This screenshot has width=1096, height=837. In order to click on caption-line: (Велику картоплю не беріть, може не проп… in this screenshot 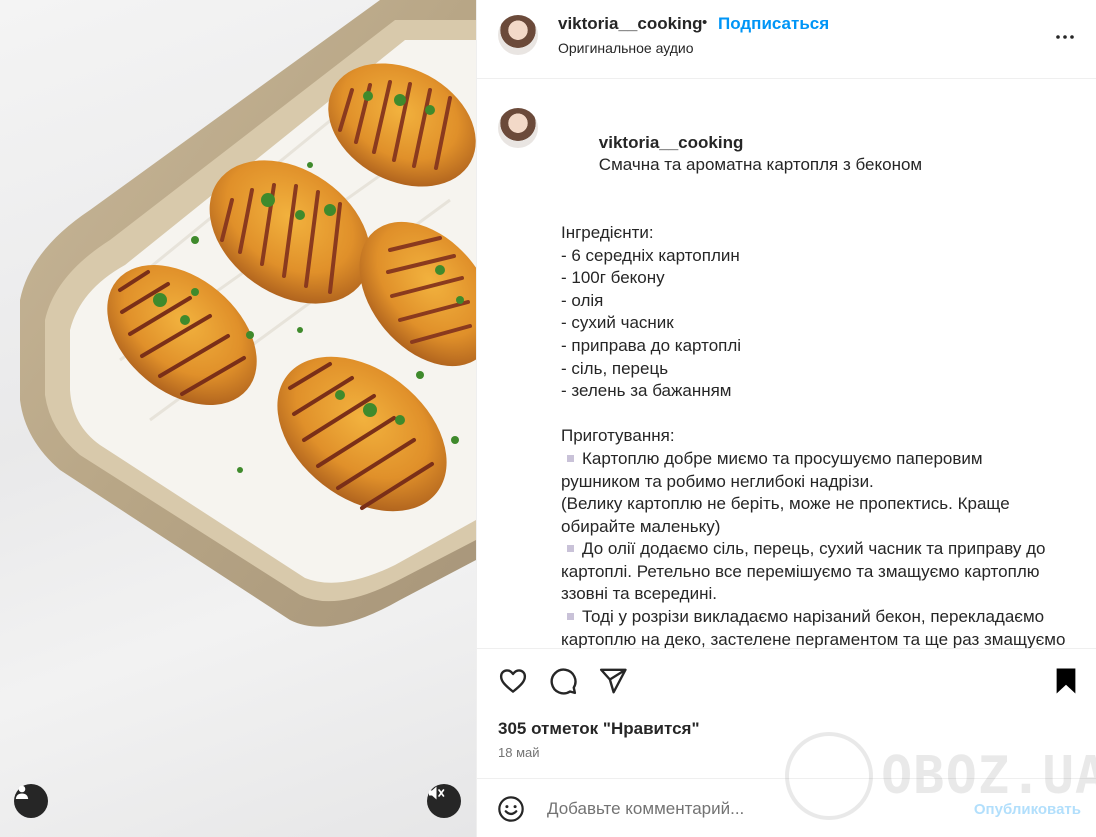, I will do `click(785, 504)`.